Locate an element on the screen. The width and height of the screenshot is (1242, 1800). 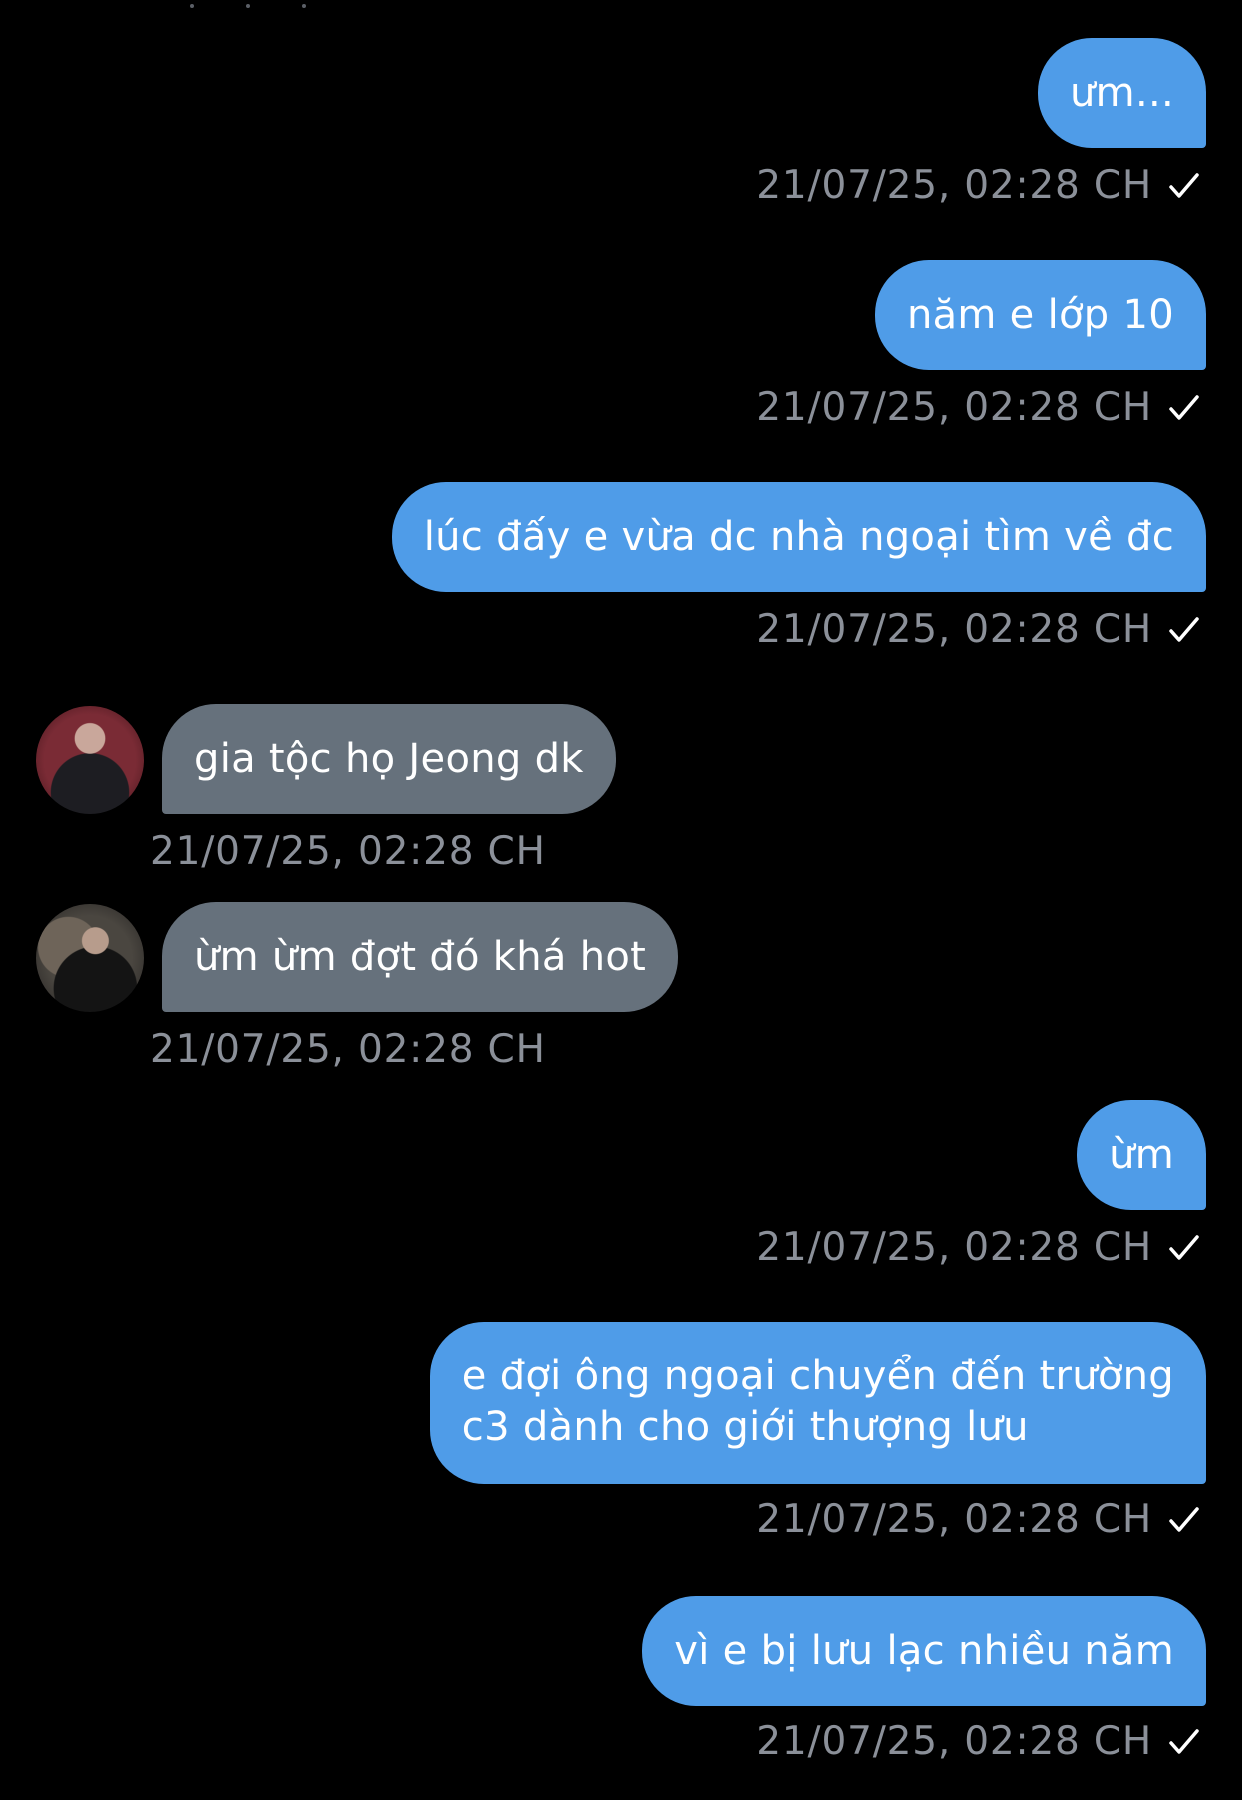
message-text-line-1: e đợi ông ngoại chuyển đến trường is located at coordinates (817, 1376).